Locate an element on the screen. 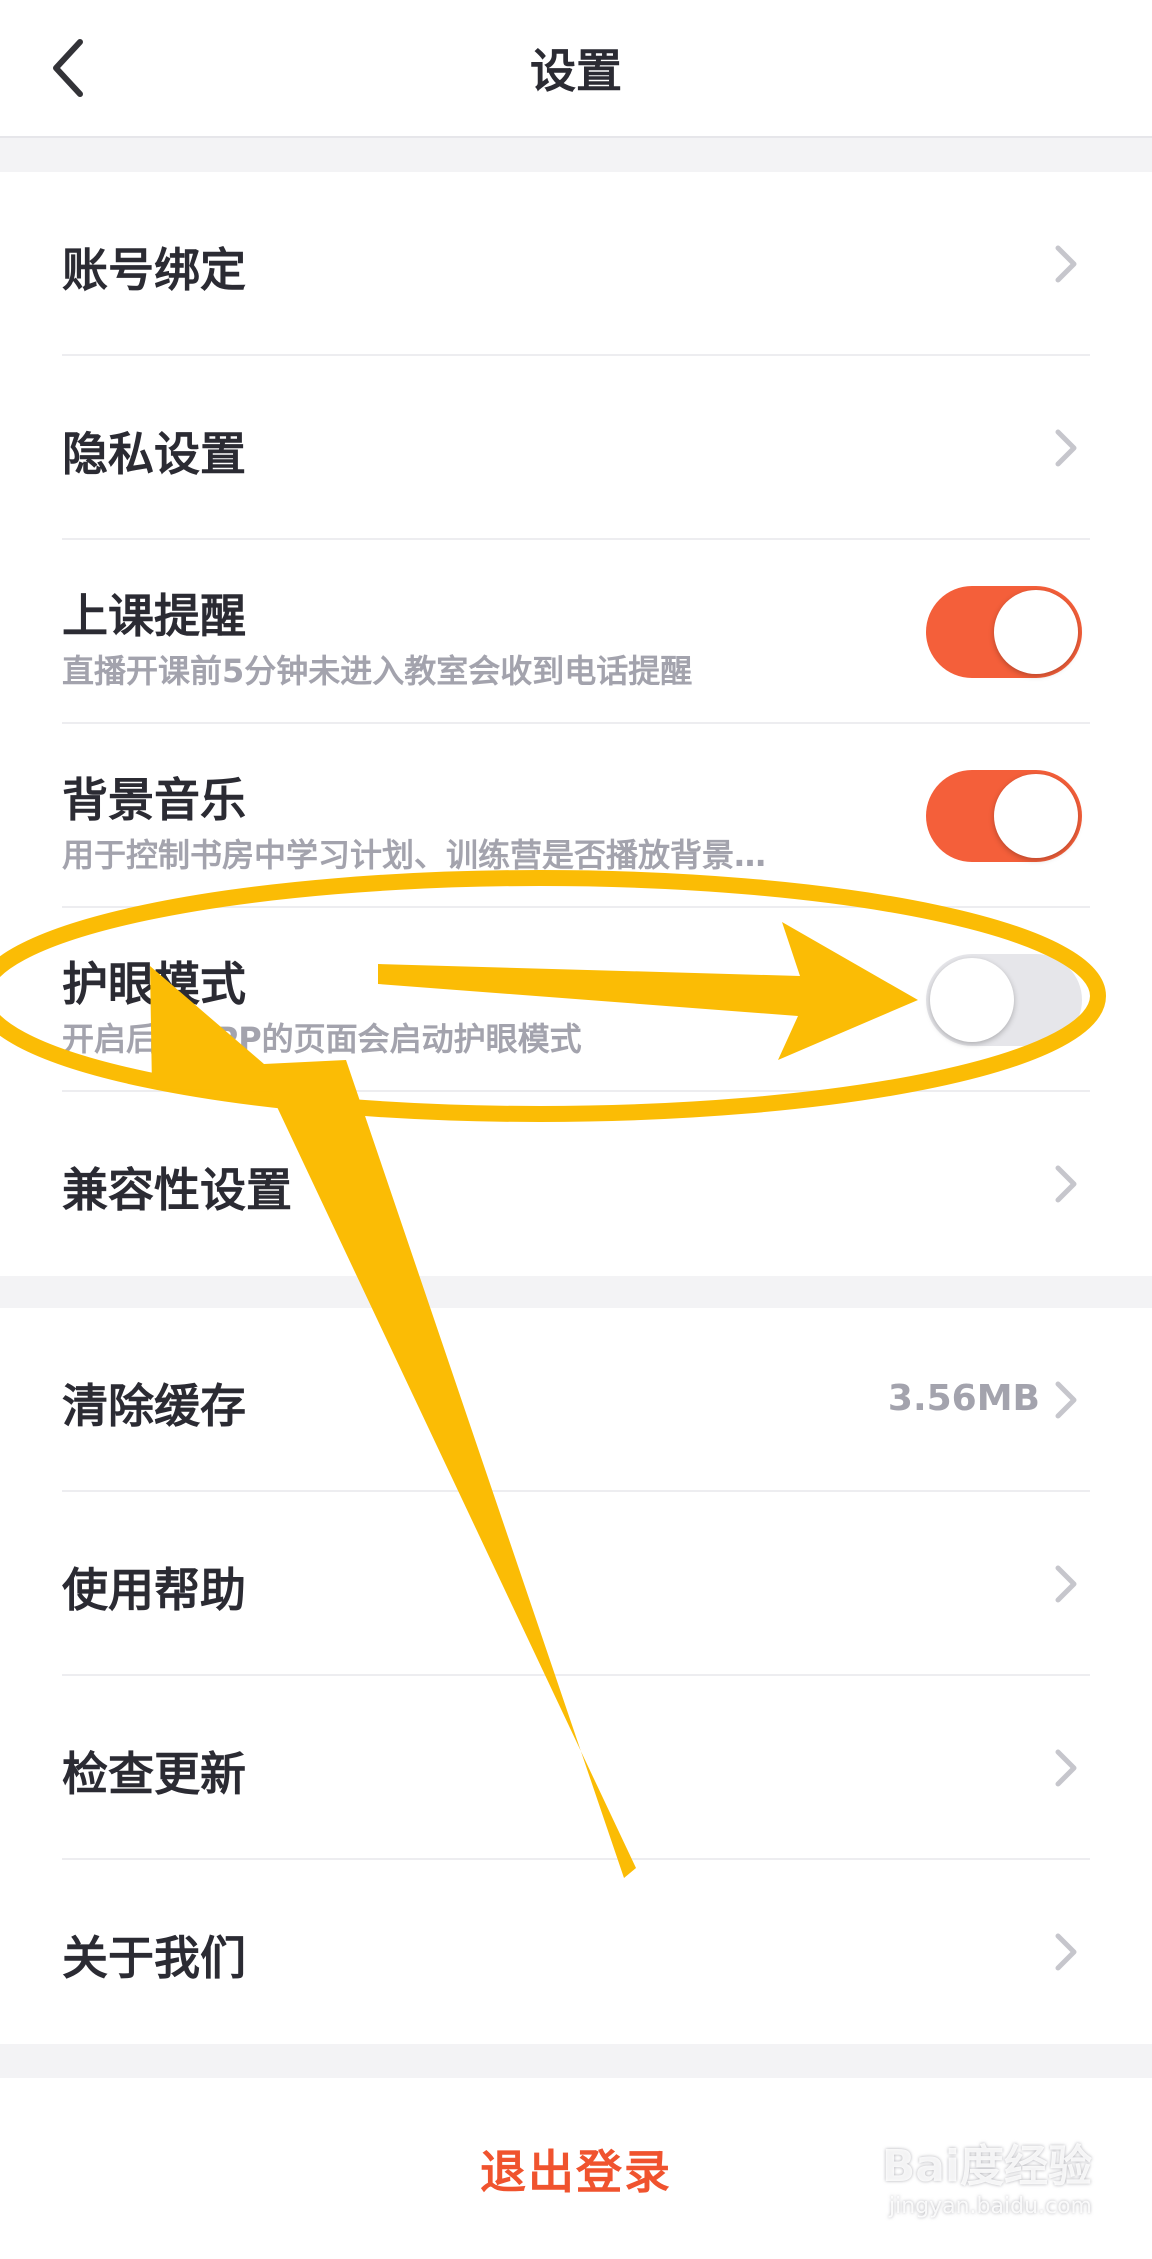 This screenshot has height=2259, width=1152. cache-size-value: 3.56MB is located at coordinates (963, 1398).